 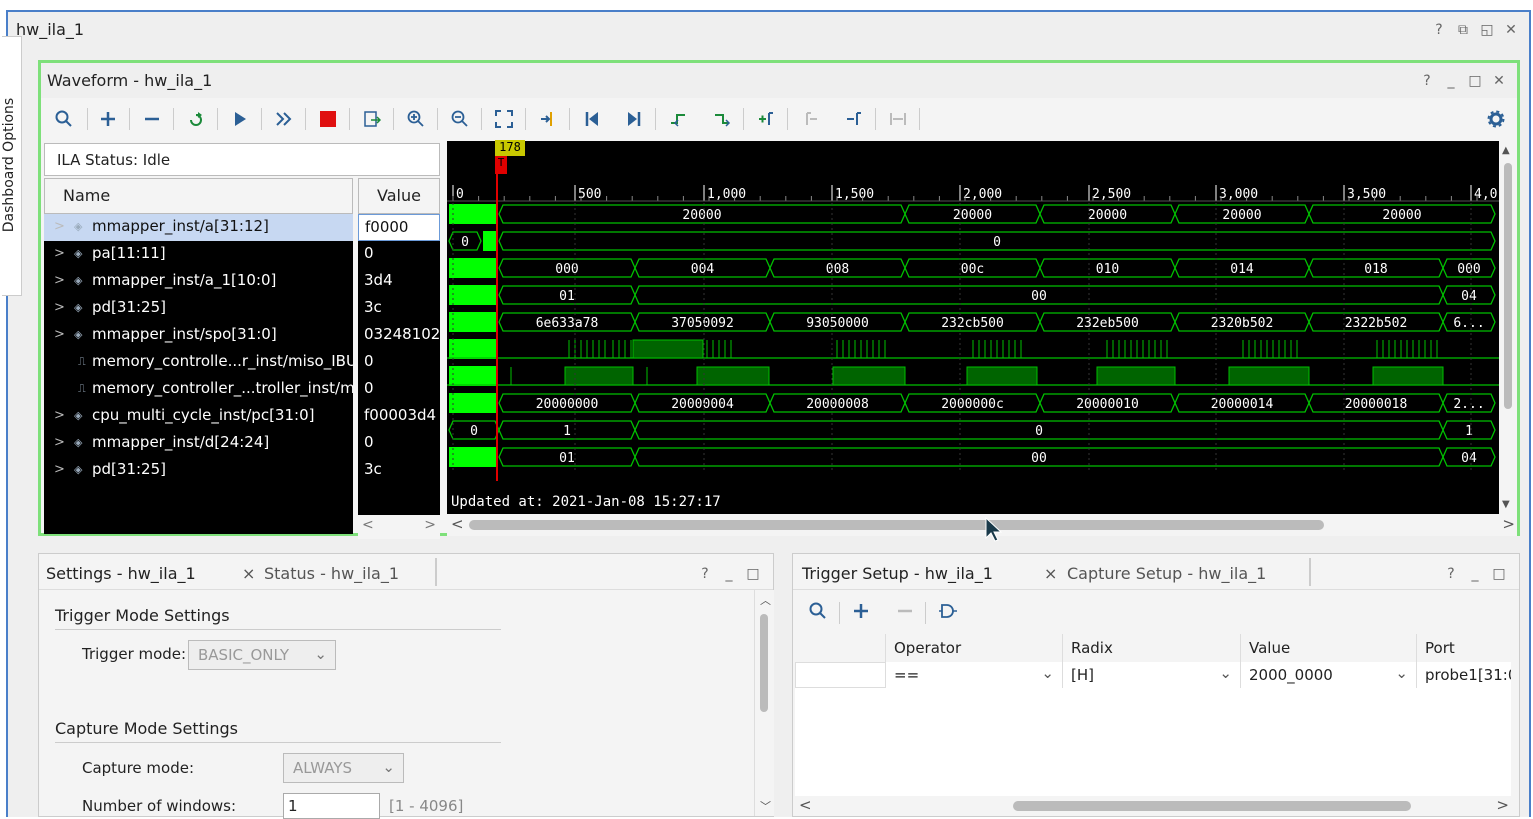 What do you see at coordinates (198, 335) in the screenshot?
I see `signal-row: > ◈ mmapper_inst/spo[31:0]` at bounding box center [198, 335].